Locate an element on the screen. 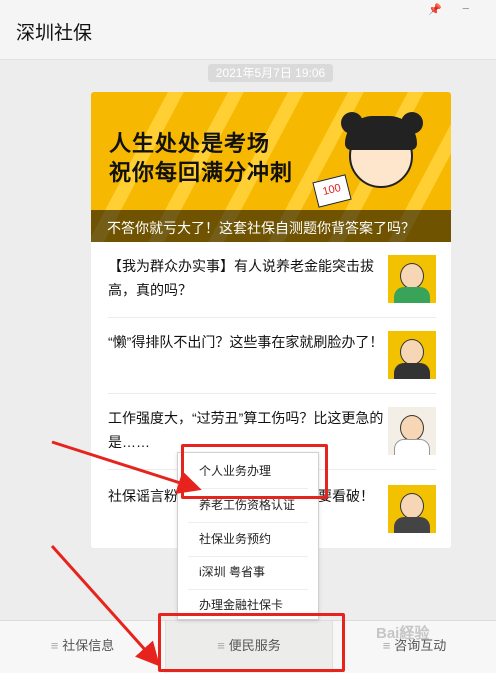  submenu-item-financial-card: 办理金融社保卡 is located at coordinates (248, 605).